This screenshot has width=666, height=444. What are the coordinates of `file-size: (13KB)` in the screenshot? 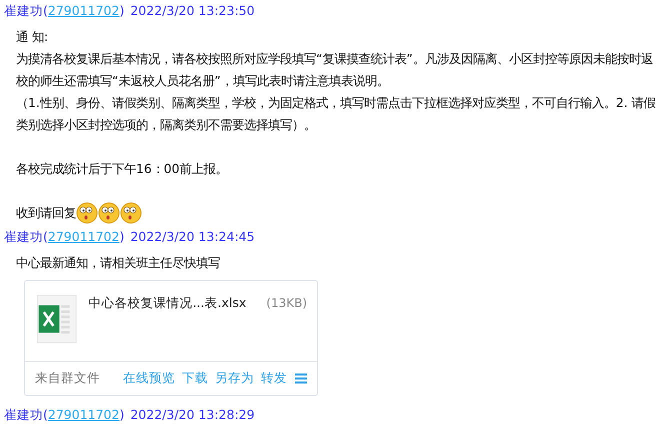 It's located at (286, 304).